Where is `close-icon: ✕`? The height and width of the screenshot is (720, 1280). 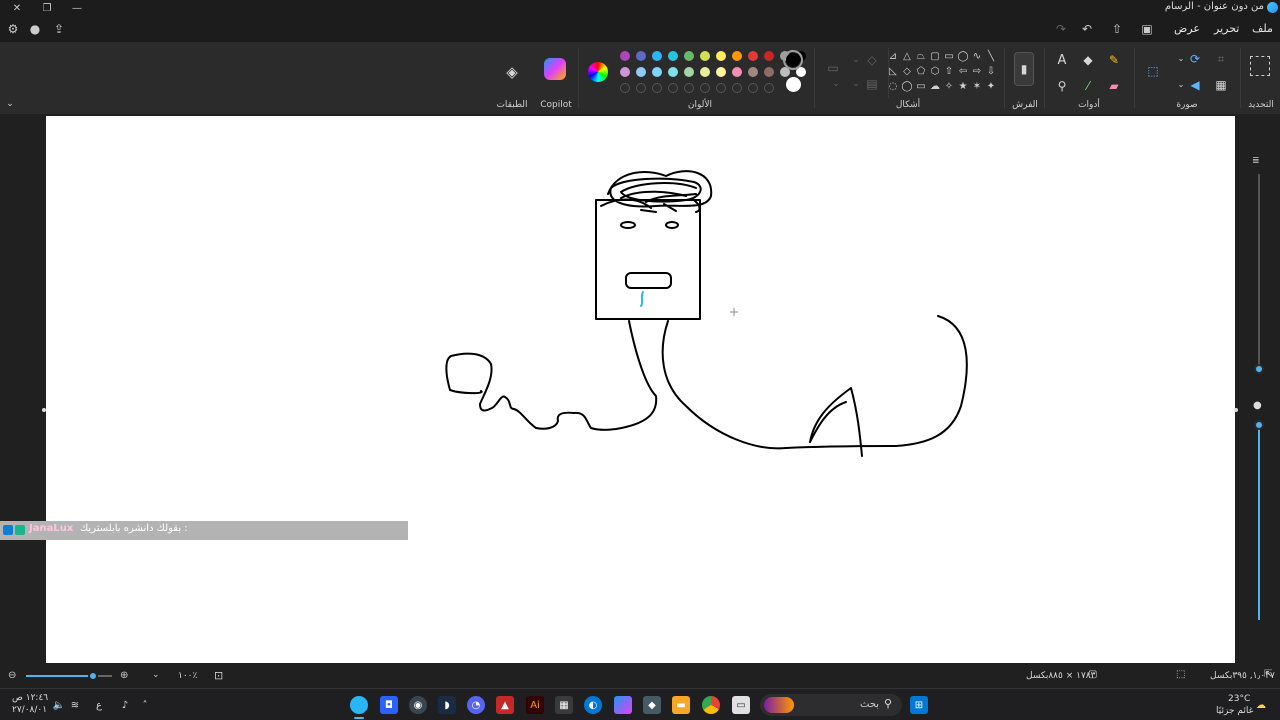
close-icon: ✕ is located at coordinates (17, 8).